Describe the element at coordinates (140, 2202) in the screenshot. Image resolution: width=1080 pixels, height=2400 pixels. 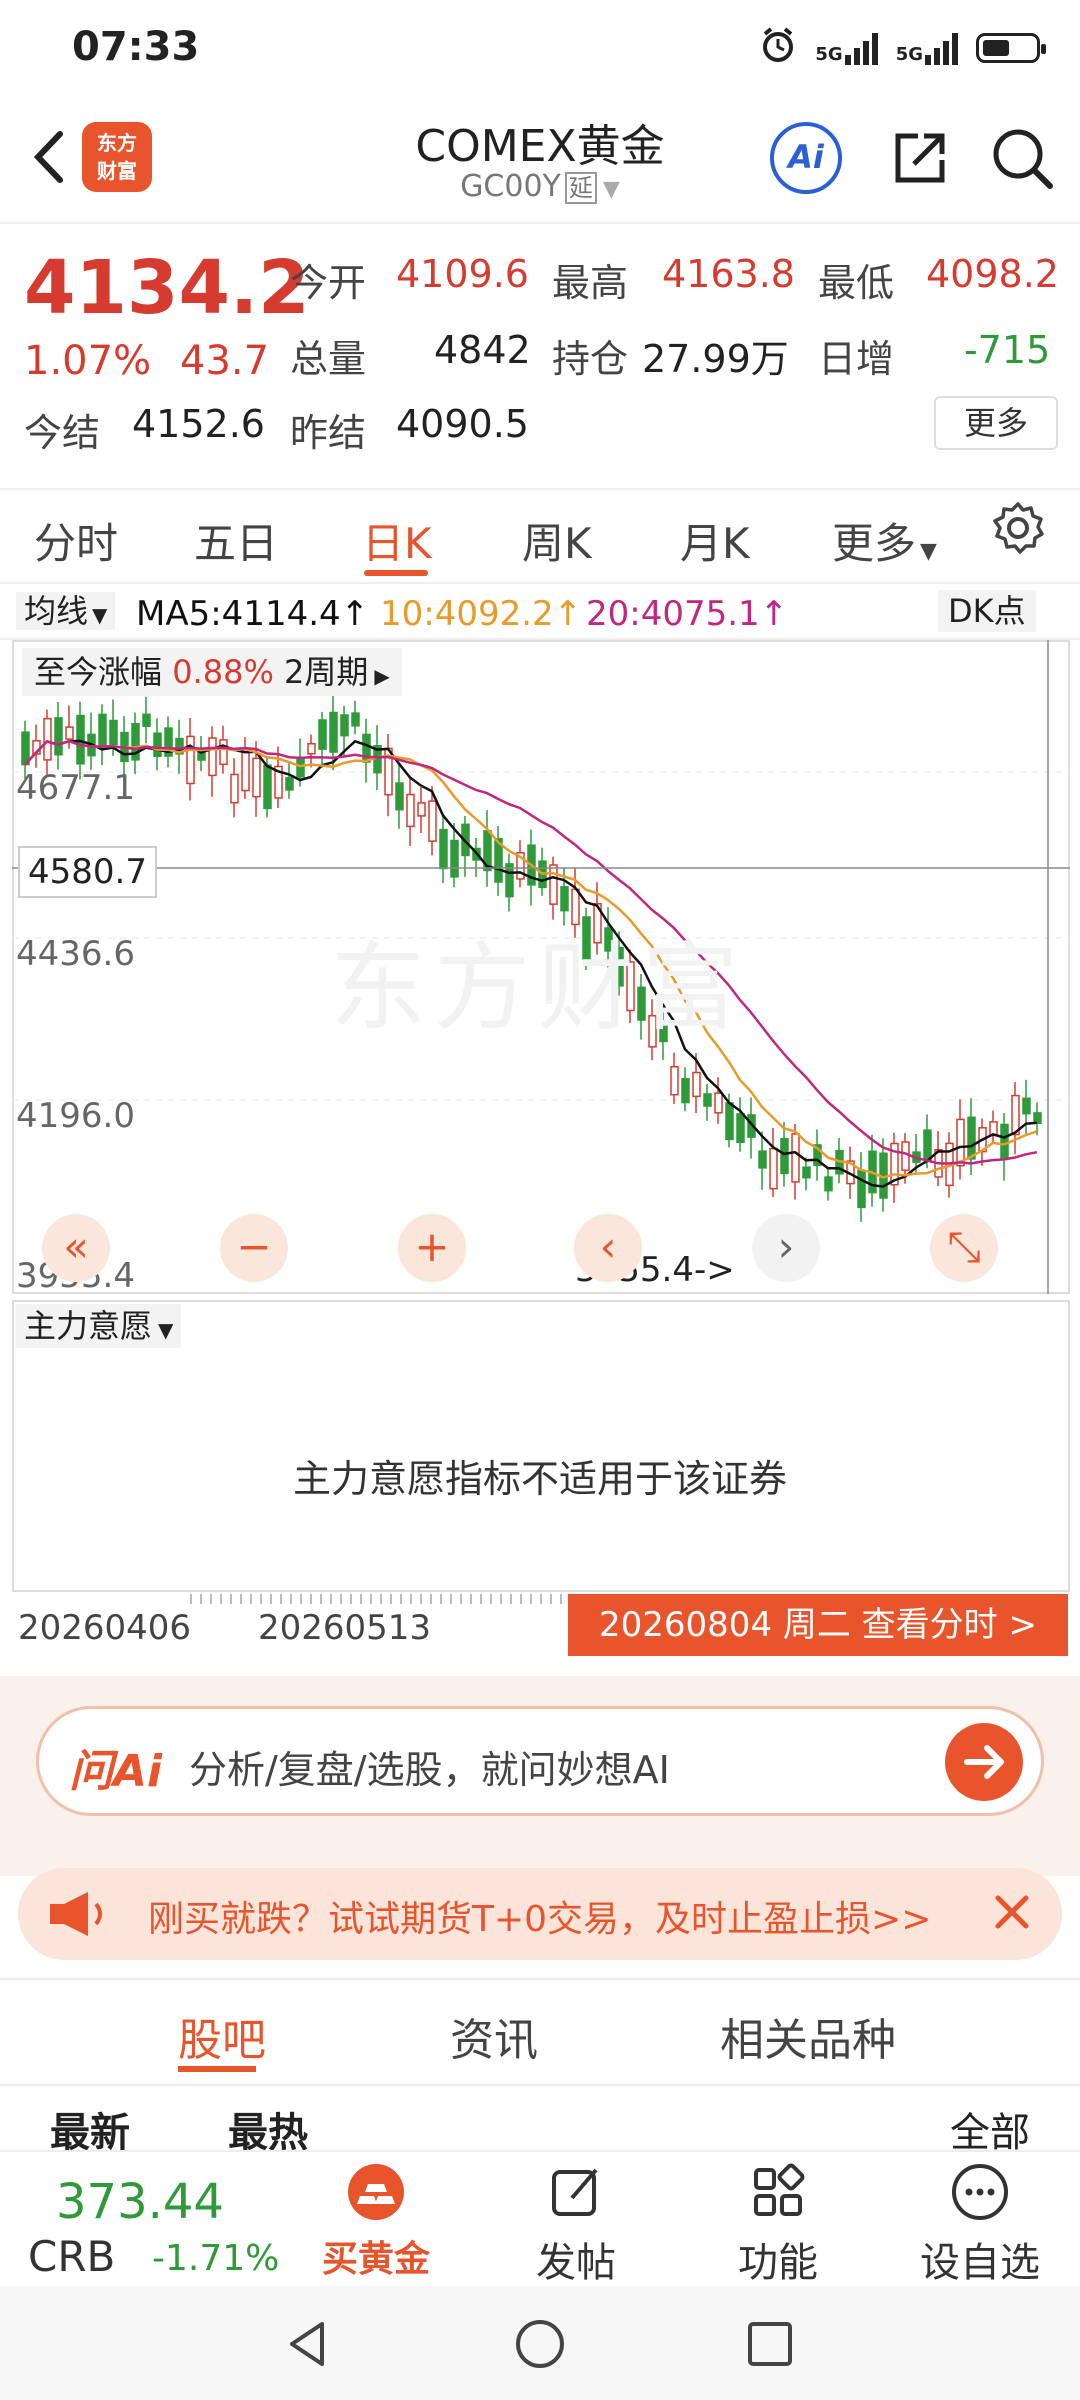
I see `crb-index-value: 373.44` at that location.